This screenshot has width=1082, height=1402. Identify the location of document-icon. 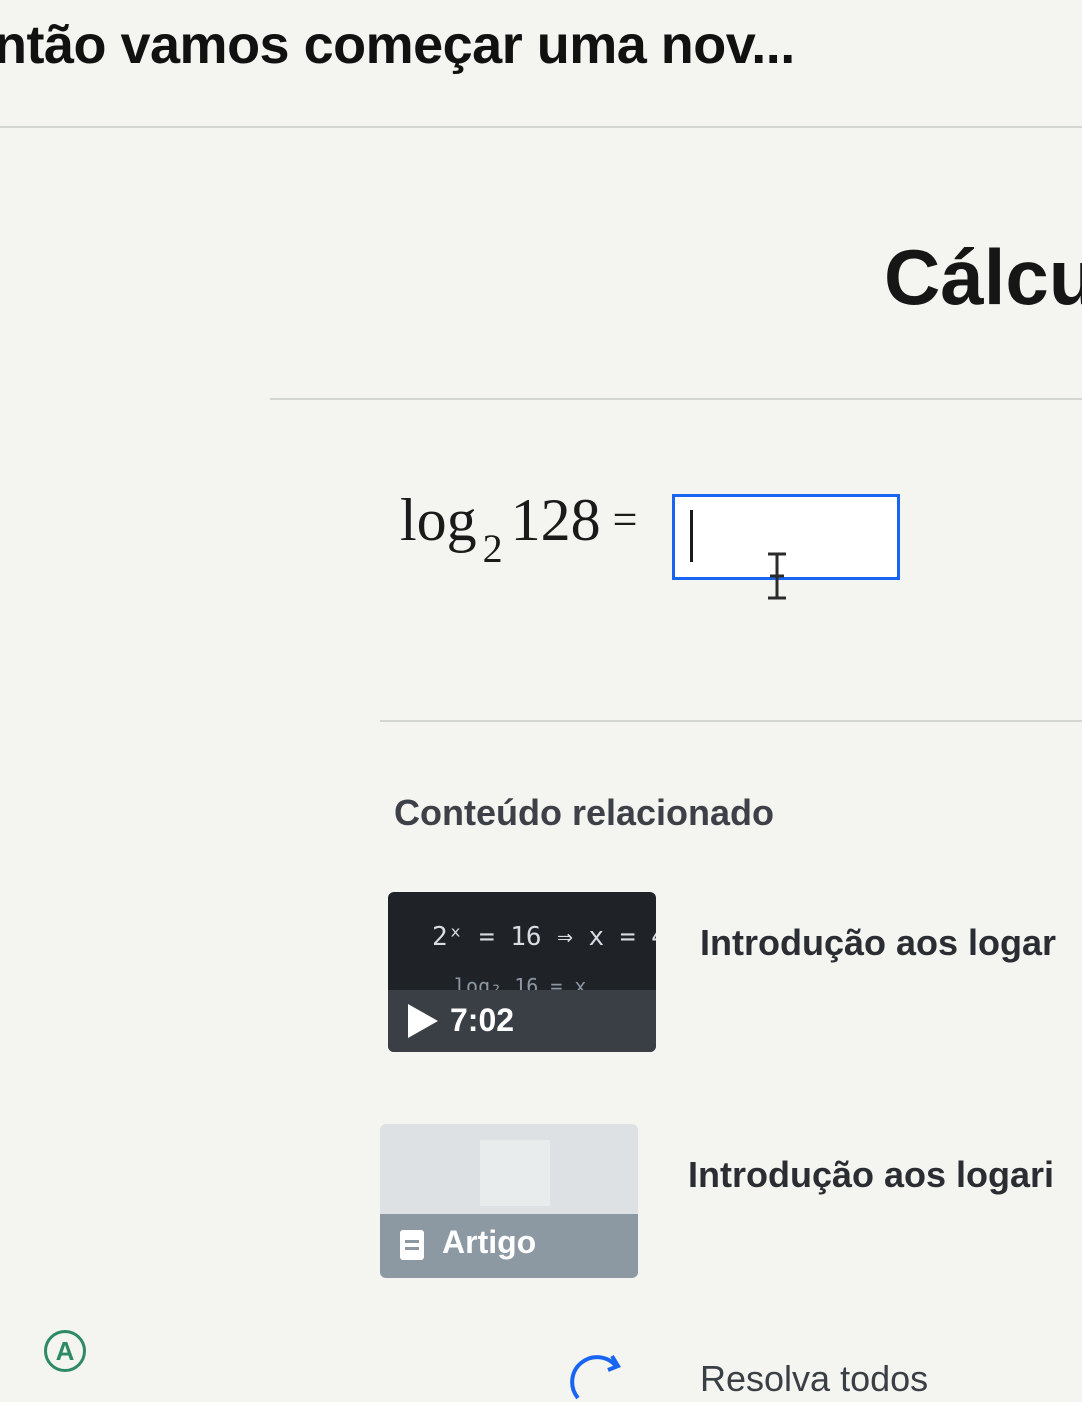
(412, 1245).